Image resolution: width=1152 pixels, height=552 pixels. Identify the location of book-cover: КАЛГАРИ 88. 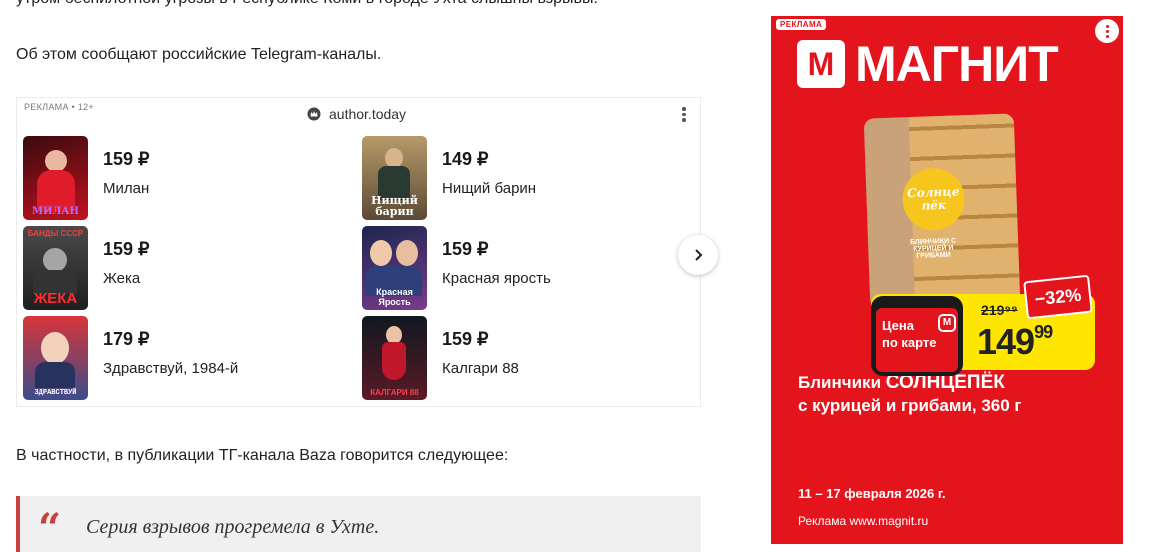
(394, 358).